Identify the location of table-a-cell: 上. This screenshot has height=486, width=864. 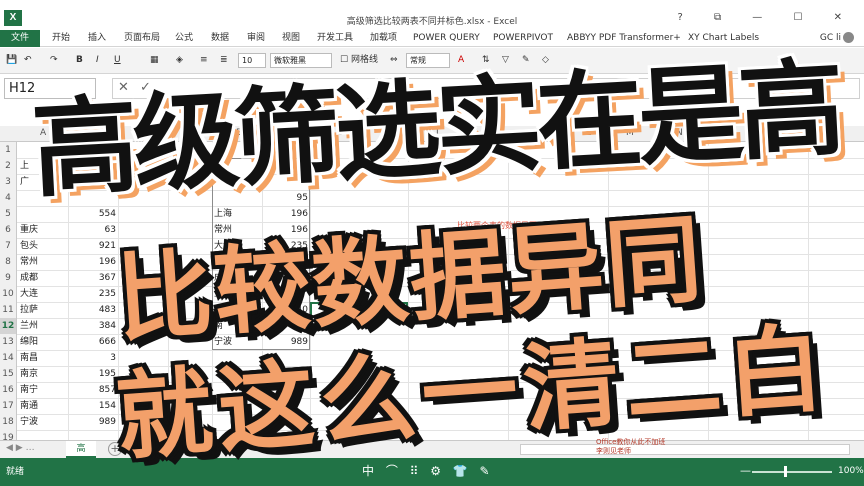
(24, 166).